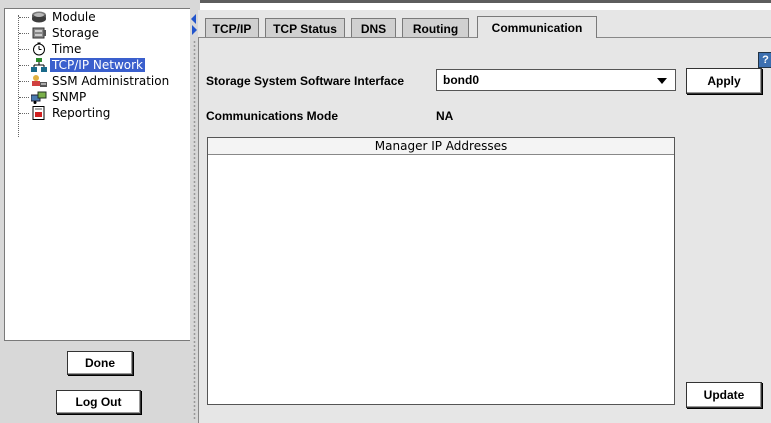 This screenshot has height=423, width=771. I want to click on tree-item-label: Storage, so click(75, 33).